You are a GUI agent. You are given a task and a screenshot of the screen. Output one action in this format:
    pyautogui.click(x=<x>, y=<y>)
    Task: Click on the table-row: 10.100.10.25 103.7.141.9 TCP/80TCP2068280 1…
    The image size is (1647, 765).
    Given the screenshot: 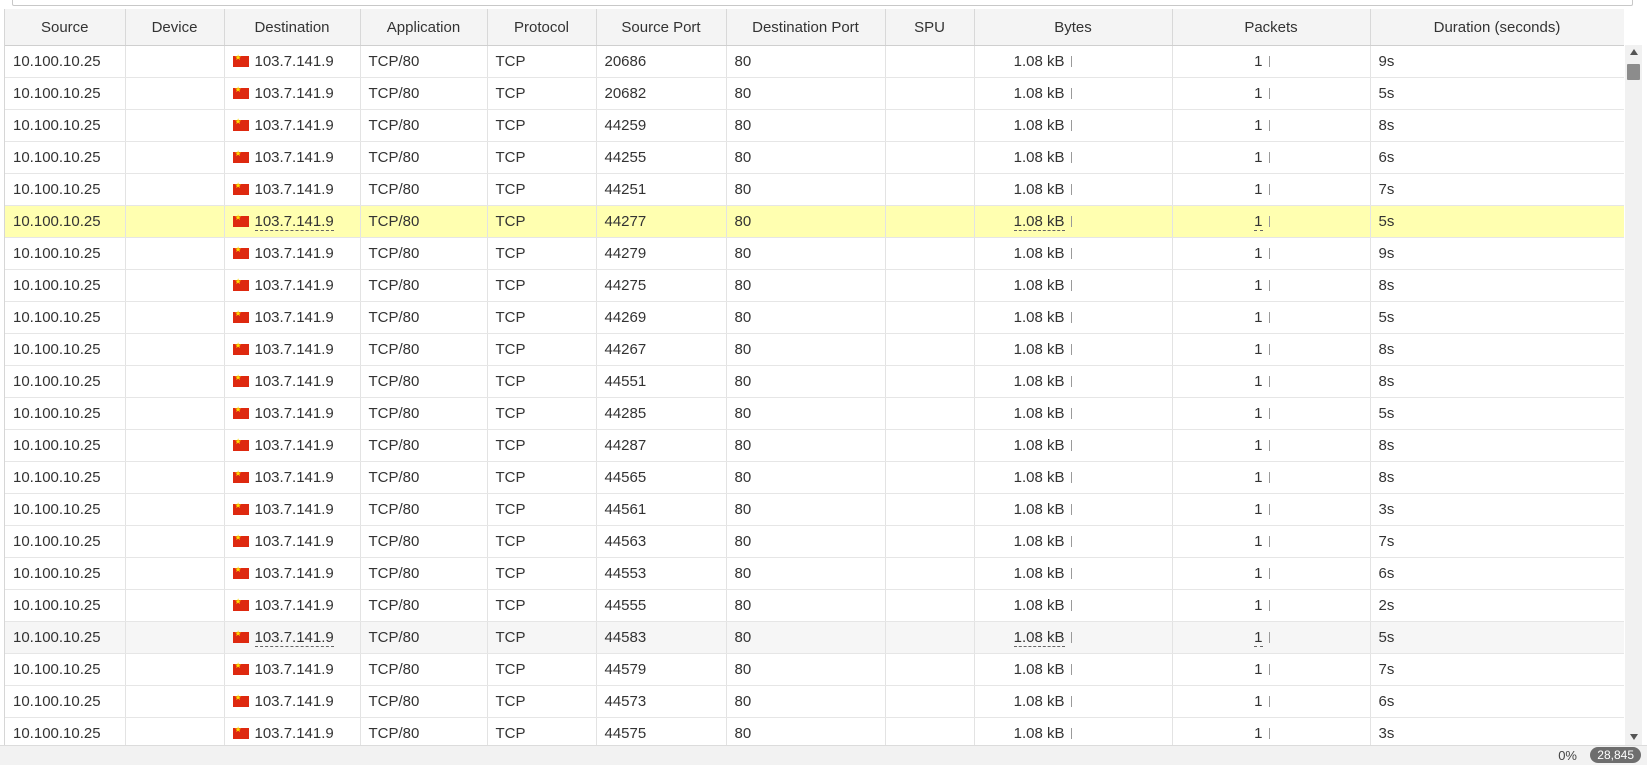 What is the action you would take?
    pyautogui.click(x=814, y=93)
    